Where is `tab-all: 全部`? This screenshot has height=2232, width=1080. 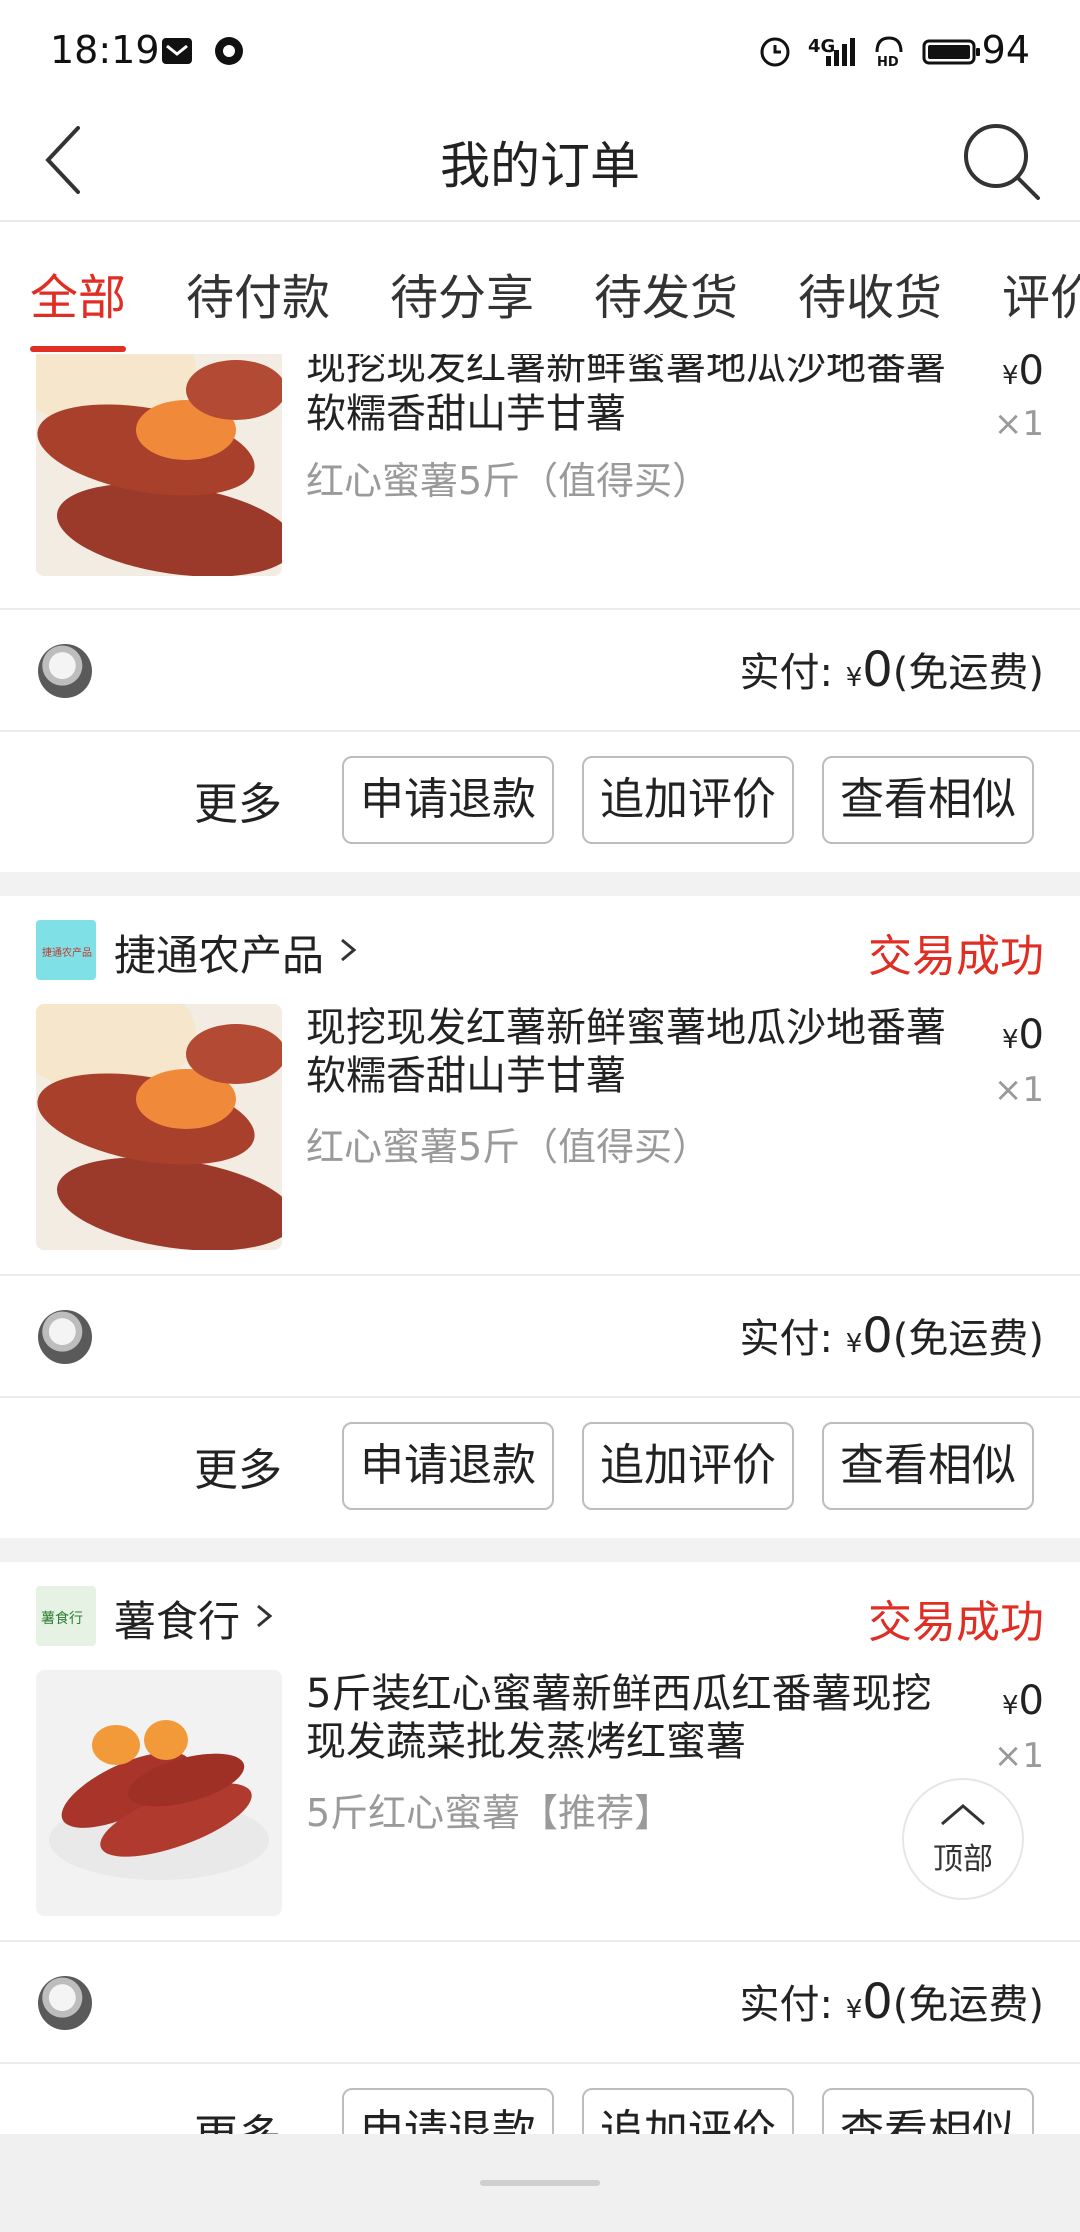
tab-all: 全部 is located at coordinates (78, 293).